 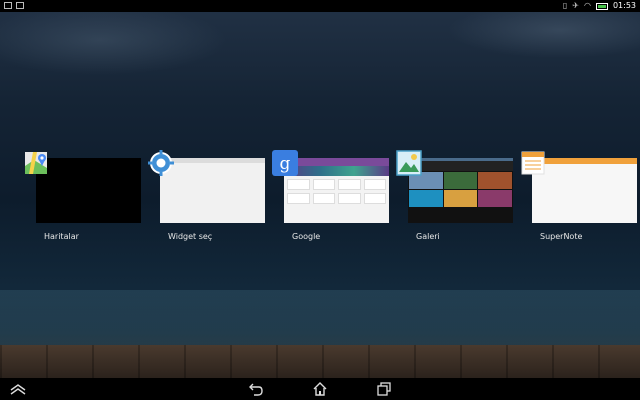 What do you see at coordinates (409, 163) in the screenshot?
I see `gallery-icon` at bounding box center [409, 163].